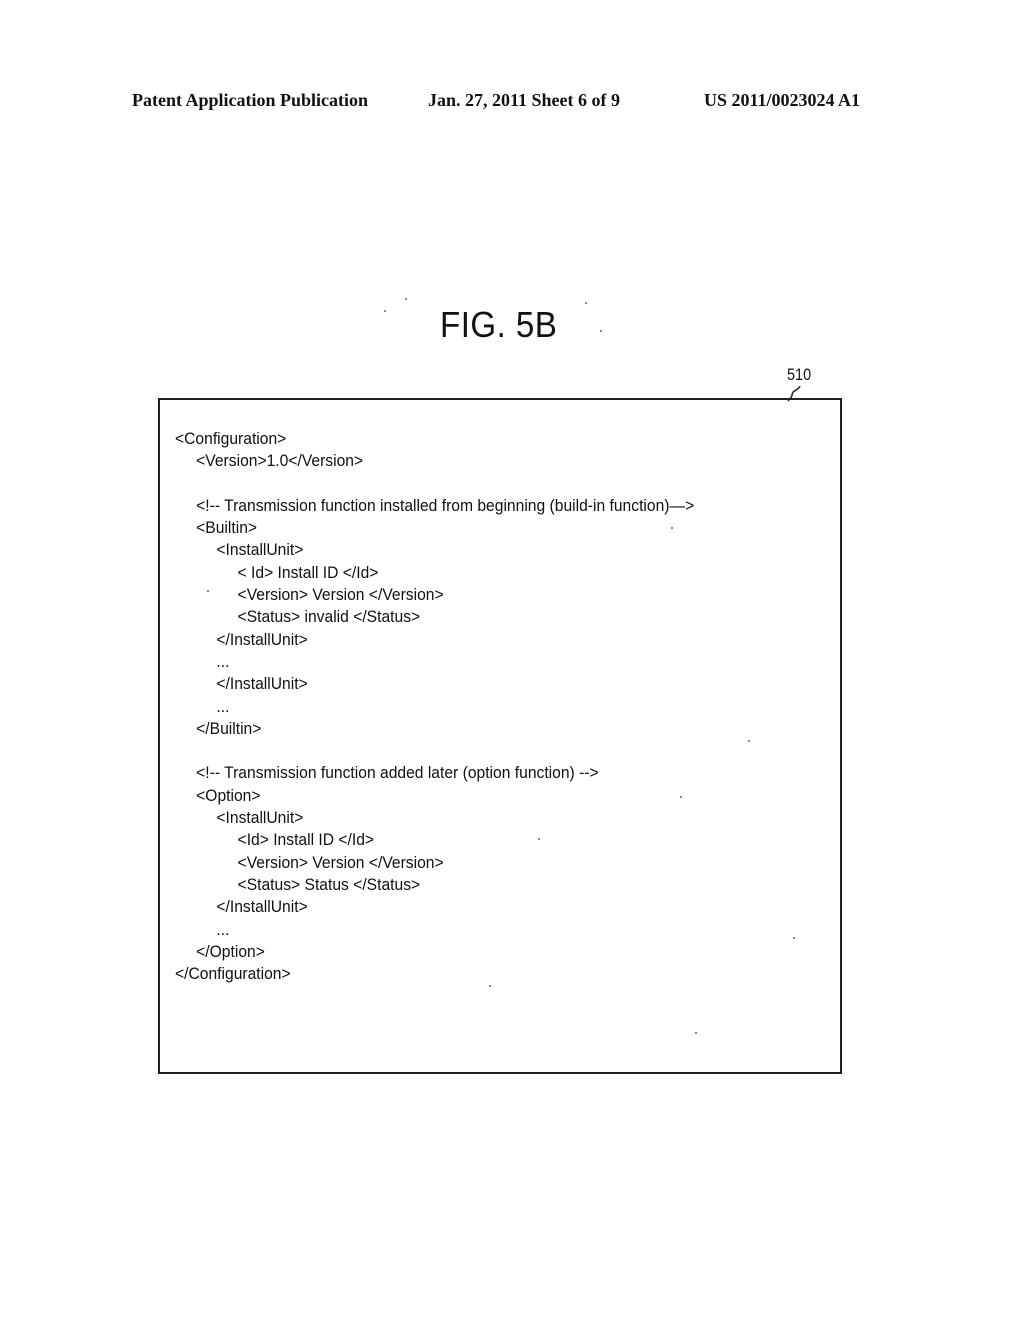 The width and height of the screenshot is (1024, 1320). Describe the element at coordinates (231, 438) in the screenshot. I see `code-line: <Configuration>` at that location.